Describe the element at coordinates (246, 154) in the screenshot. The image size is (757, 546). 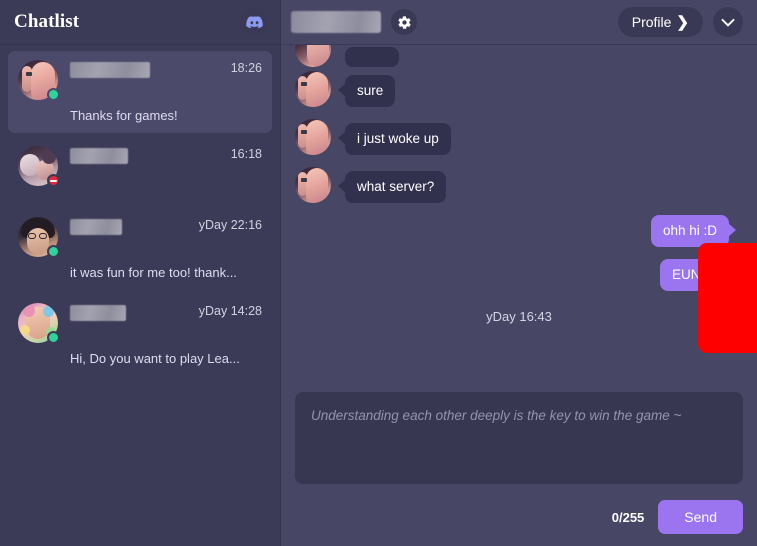
I see `list-item-time: 16:18` at that location.